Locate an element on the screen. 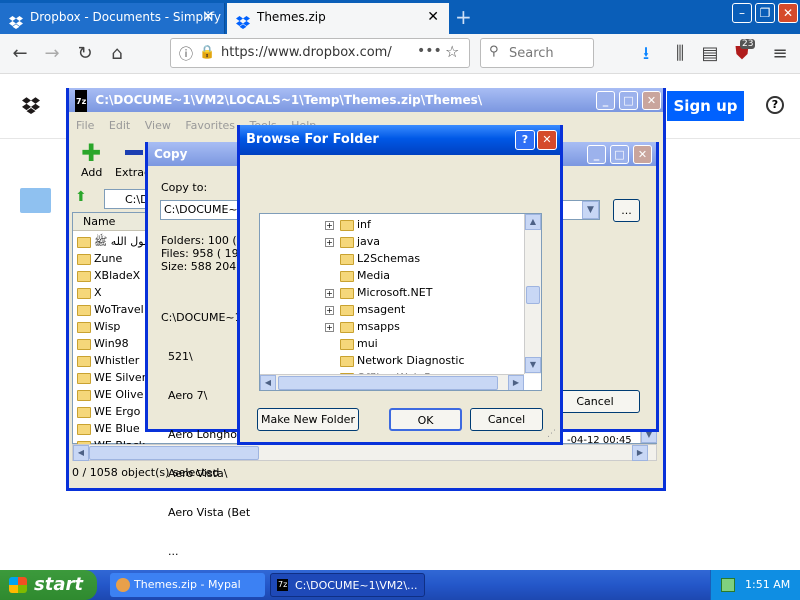 This screenshot has height=600, width=800. help-button: ? is located at coordinates (525, 140).